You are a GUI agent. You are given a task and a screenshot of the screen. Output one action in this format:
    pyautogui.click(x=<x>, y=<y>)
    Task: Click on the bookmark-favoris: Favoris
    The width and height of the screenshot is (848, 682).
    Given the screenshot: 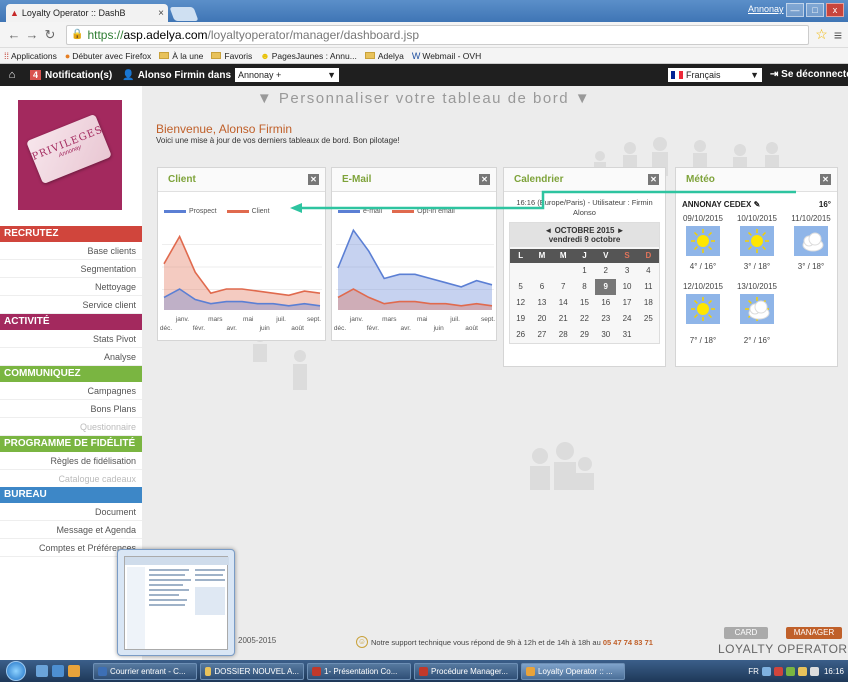 What is the action you would take?
    pyautogui.click(x=231, y=56)
    